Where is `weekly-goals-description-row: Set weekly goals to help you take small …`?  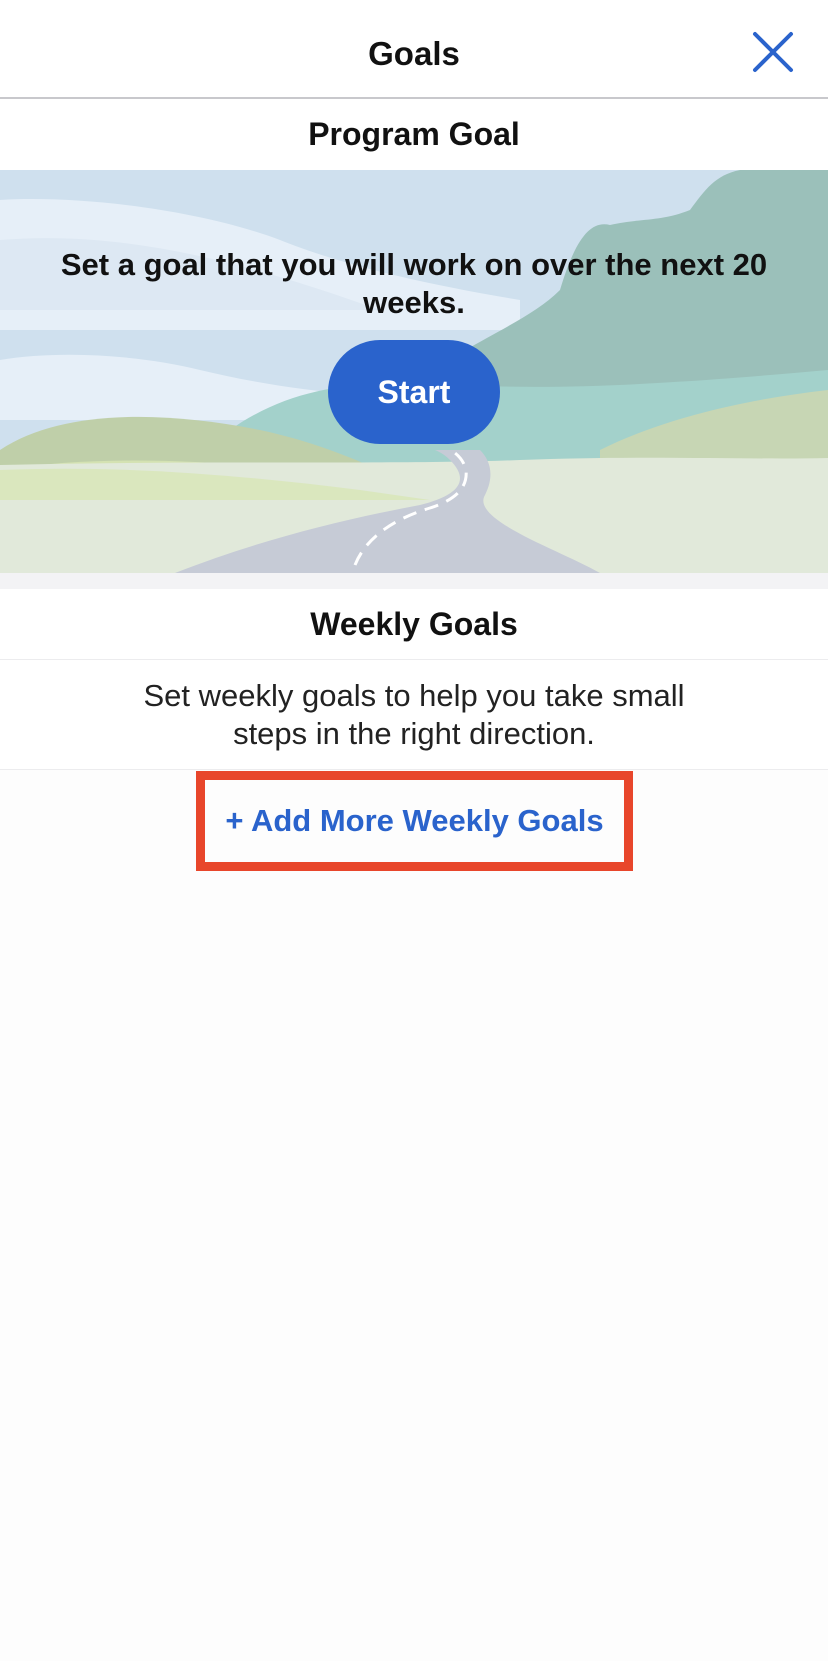
weekly-goals-description-row: Set weekly goals to help you take small … is located at coordinates (414, 715).